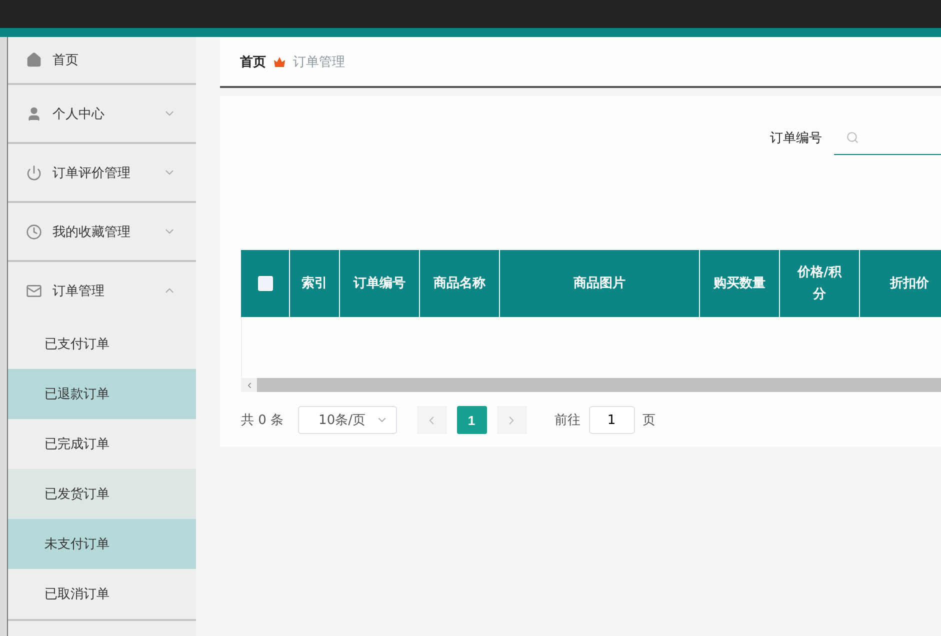 The image size is (941, 636). Describe the element at coordinates (319, 62) in the screenshot. I see `breadcrumb-text: 订单管理` at that location.